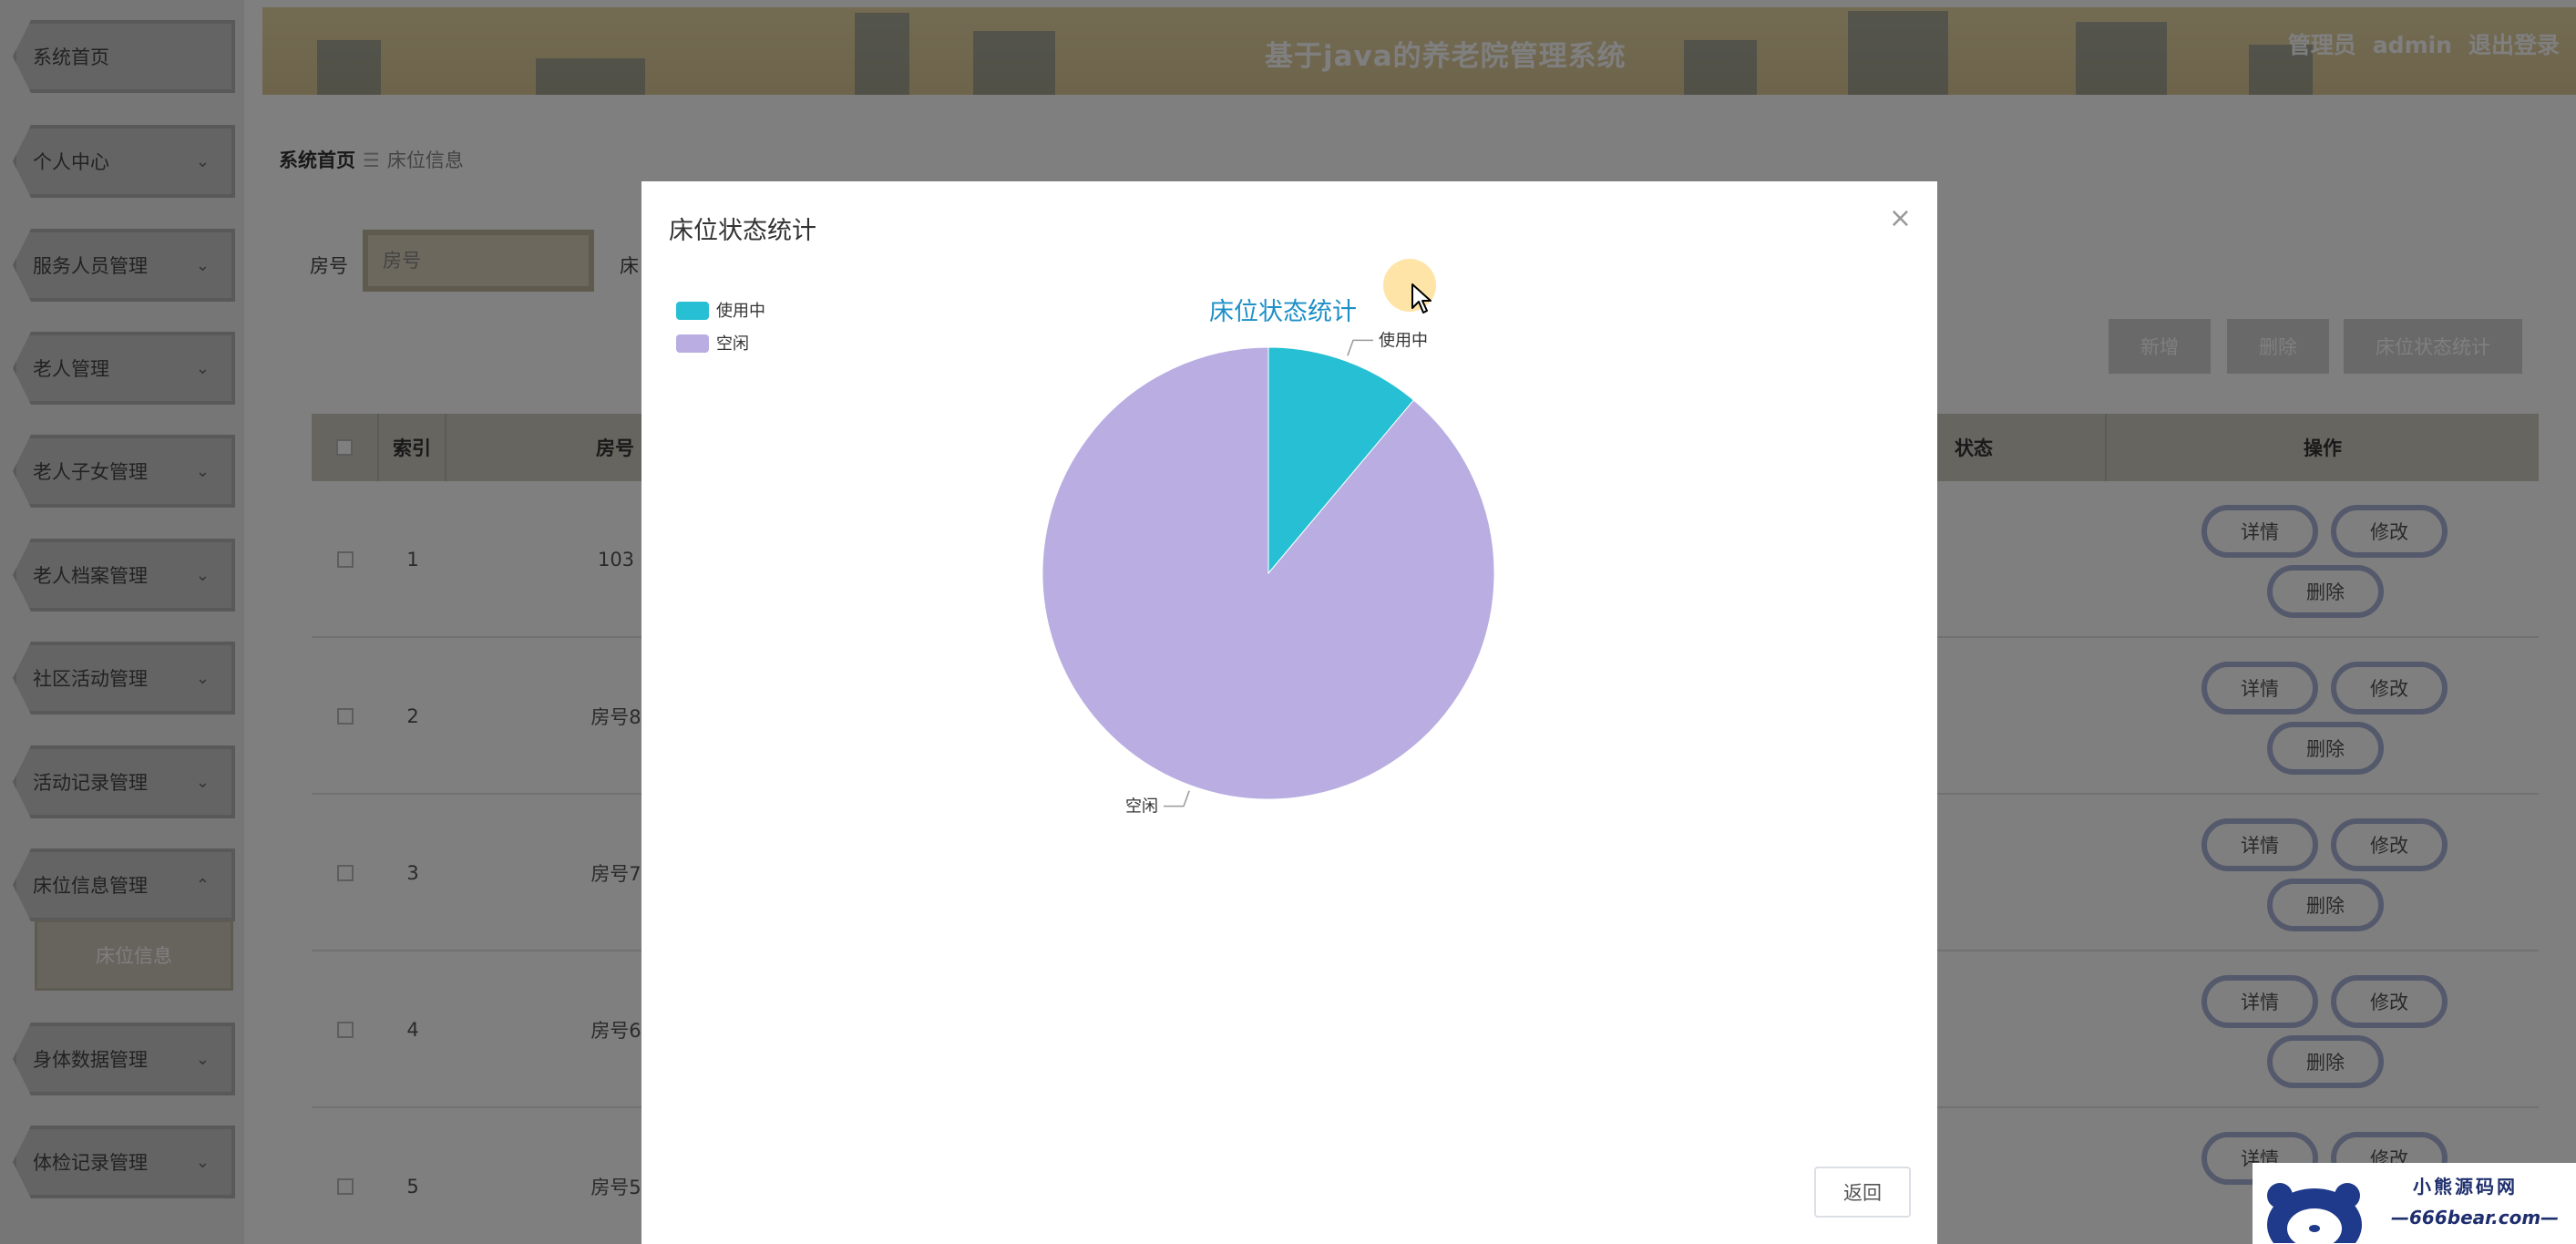 The width and height of the screenshot is (2576, 1244). What do you see at coordinates (693, 344) in the screenshot?
I see `legend-swatch-idle` at bounding box center [693, 344].